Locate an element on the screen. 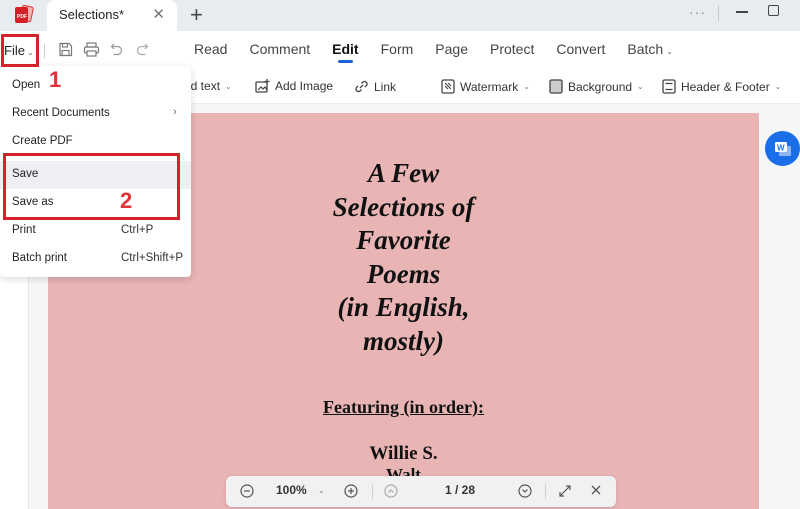  convert-to-word-button: W is located at coordinates (782, 148).